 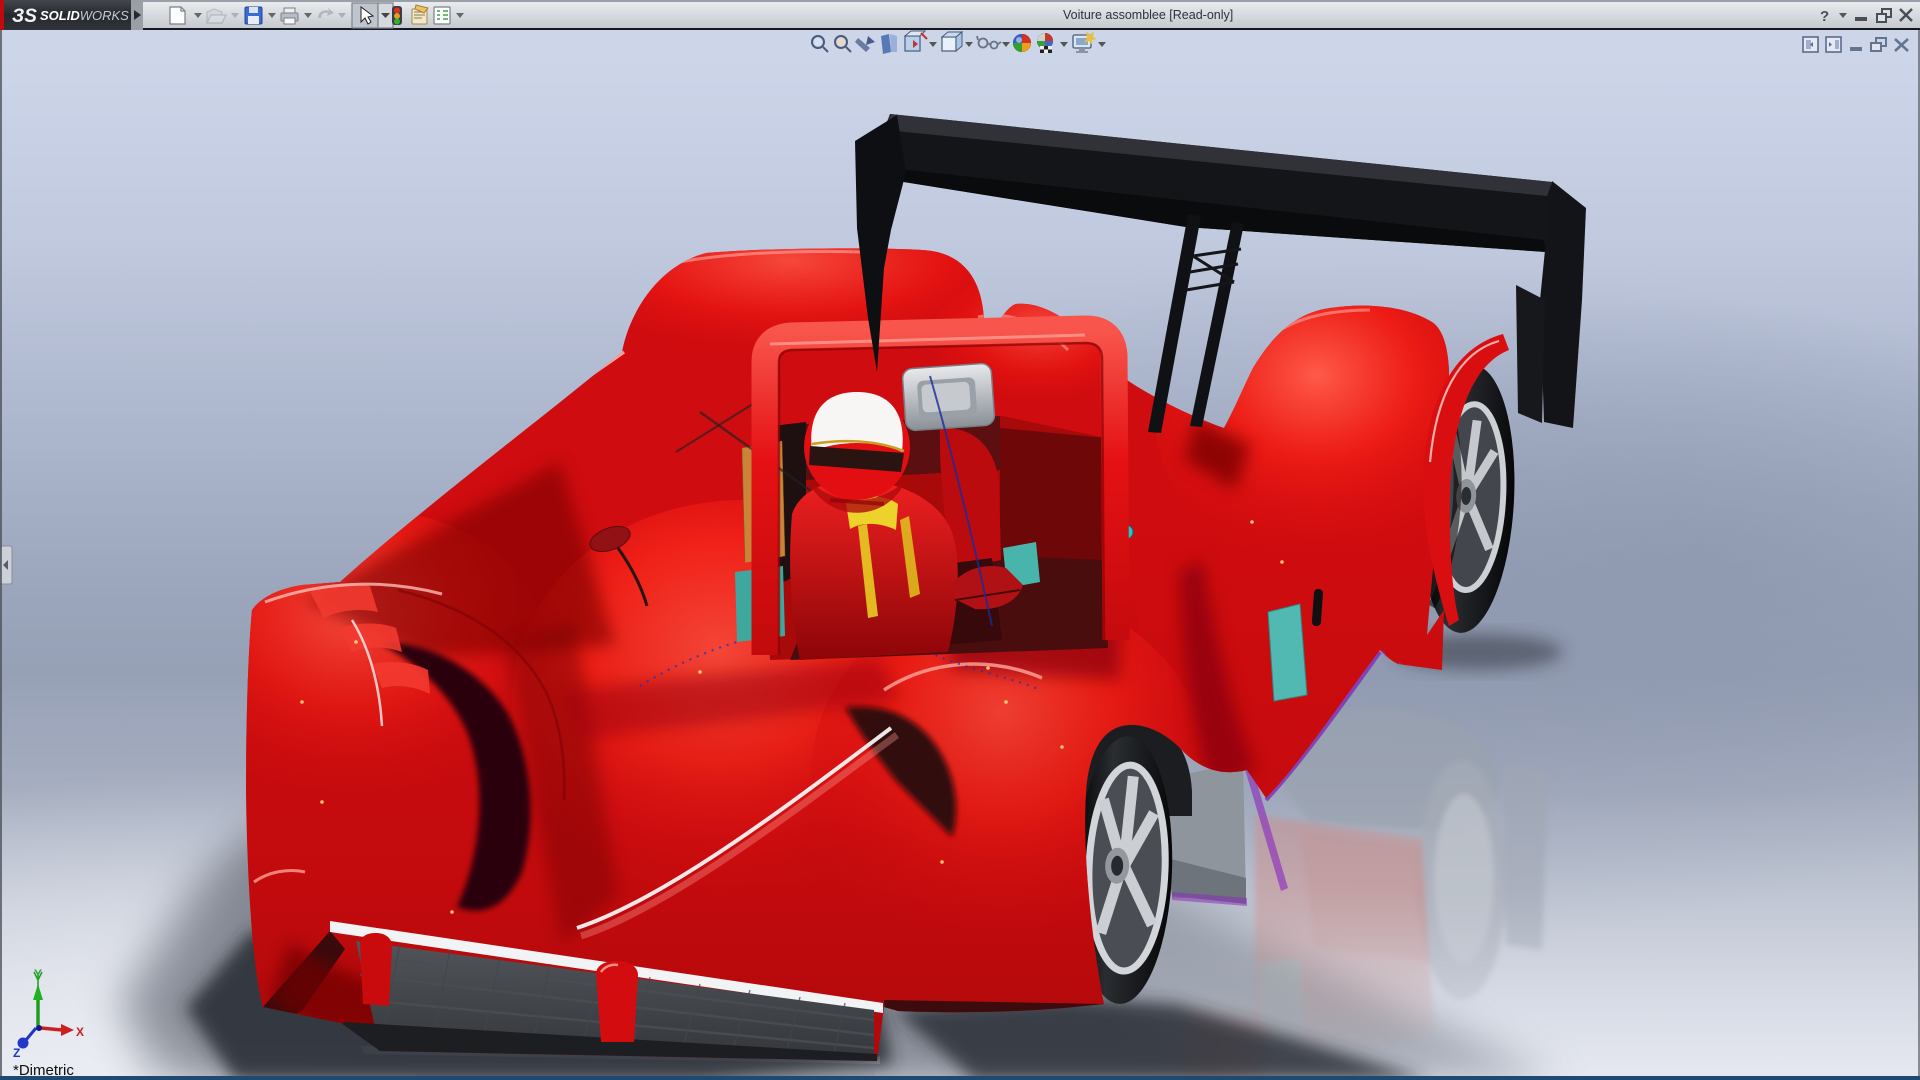 I want to click on svg-text: ЗS, so click(x=24, y=16).